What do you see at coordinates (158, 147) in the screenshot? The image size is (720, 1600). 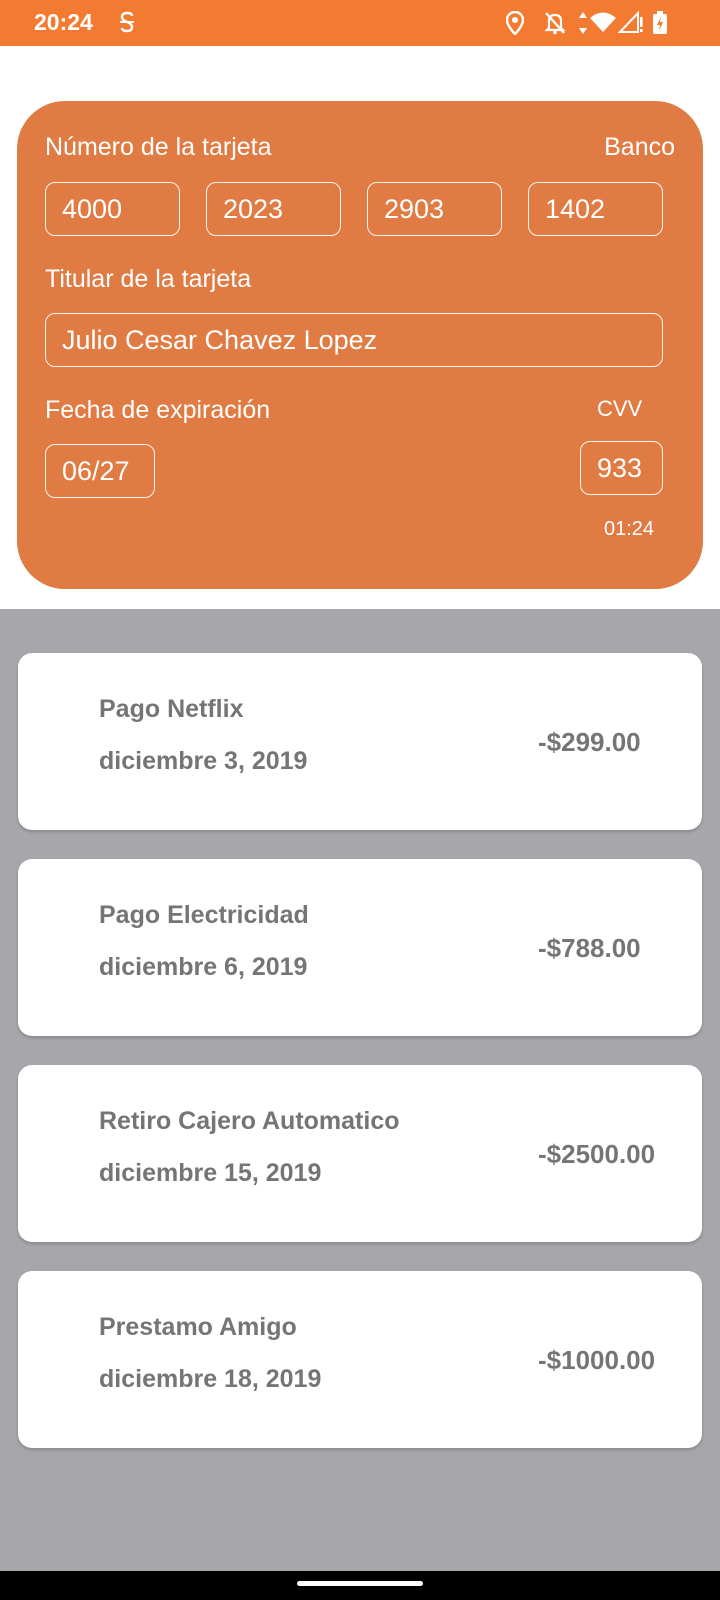 I see `card-number-label: Número de la tarjeta` at bounding box center [158, 147].